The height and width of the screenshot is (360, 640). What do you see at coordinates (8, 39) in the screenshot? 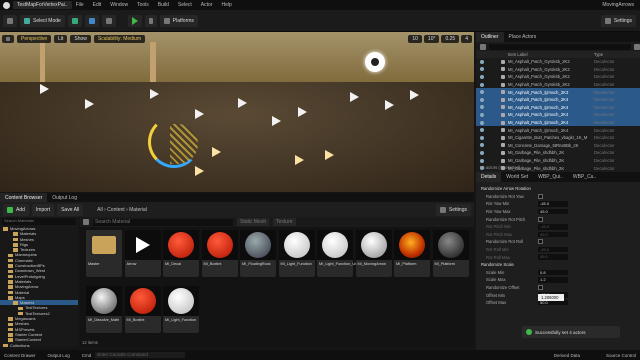
I see `viewport-options-button` at bounding box center [8, 39].